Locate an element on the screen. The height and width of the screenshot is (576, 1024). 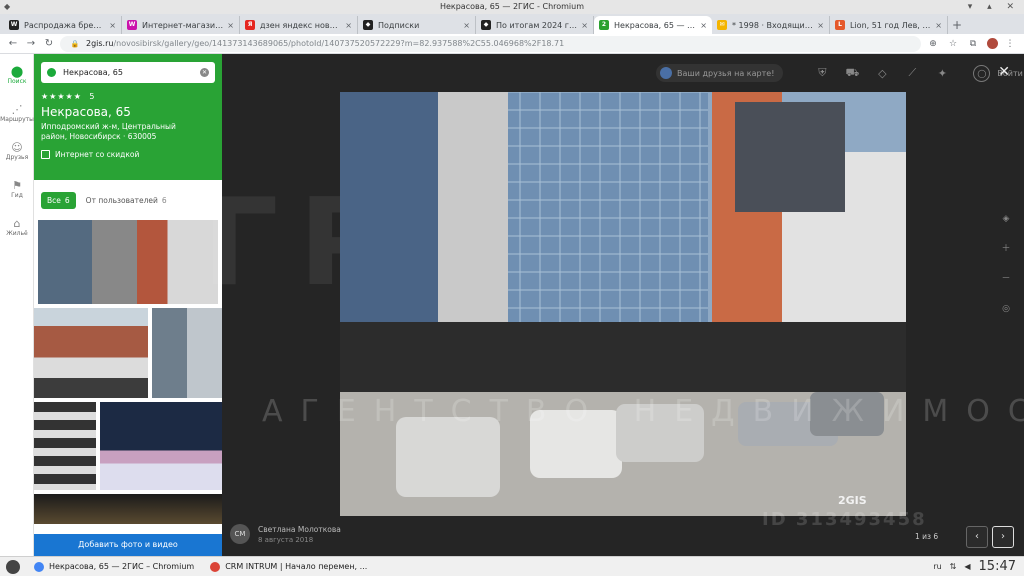
browser-tab: W Распродажа брендовой о× is located at coordinates (63, 25).